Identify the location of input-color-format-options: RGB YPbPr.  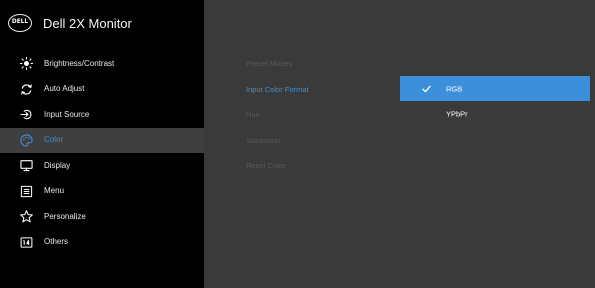
(495, 101).